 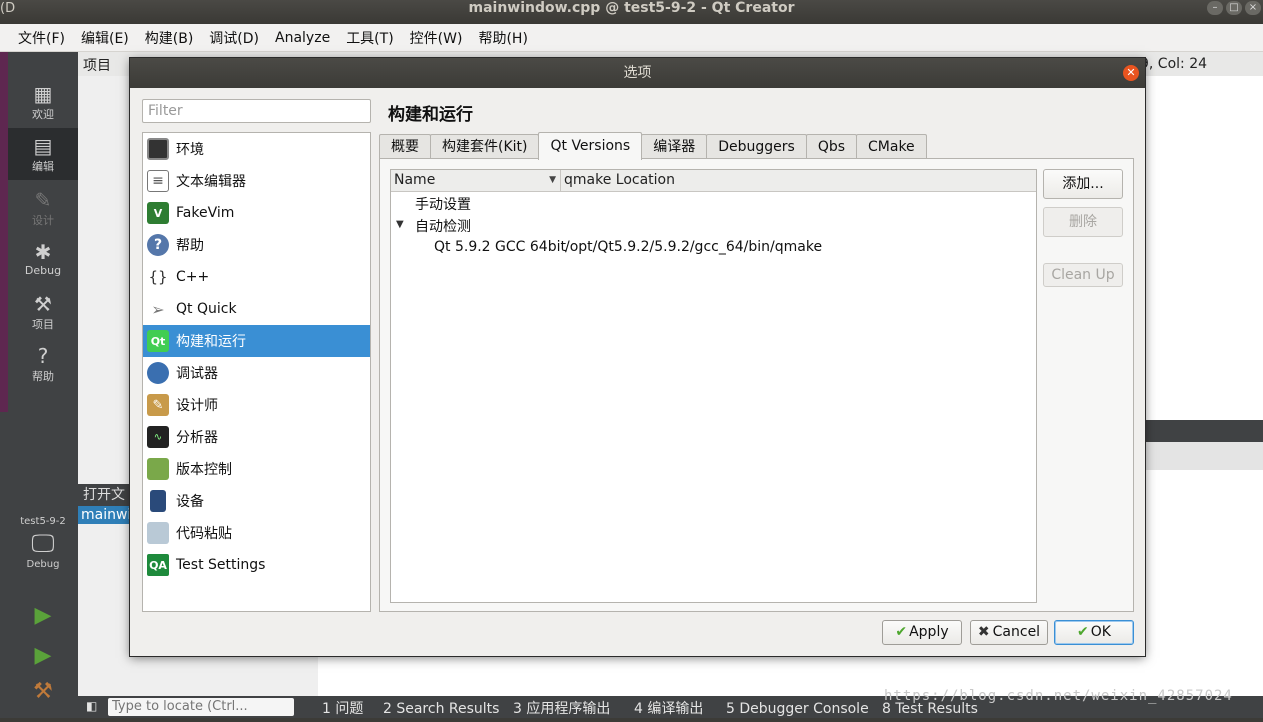 I want to click on tab-qbs: Qbs, so click(x=831, y=146).